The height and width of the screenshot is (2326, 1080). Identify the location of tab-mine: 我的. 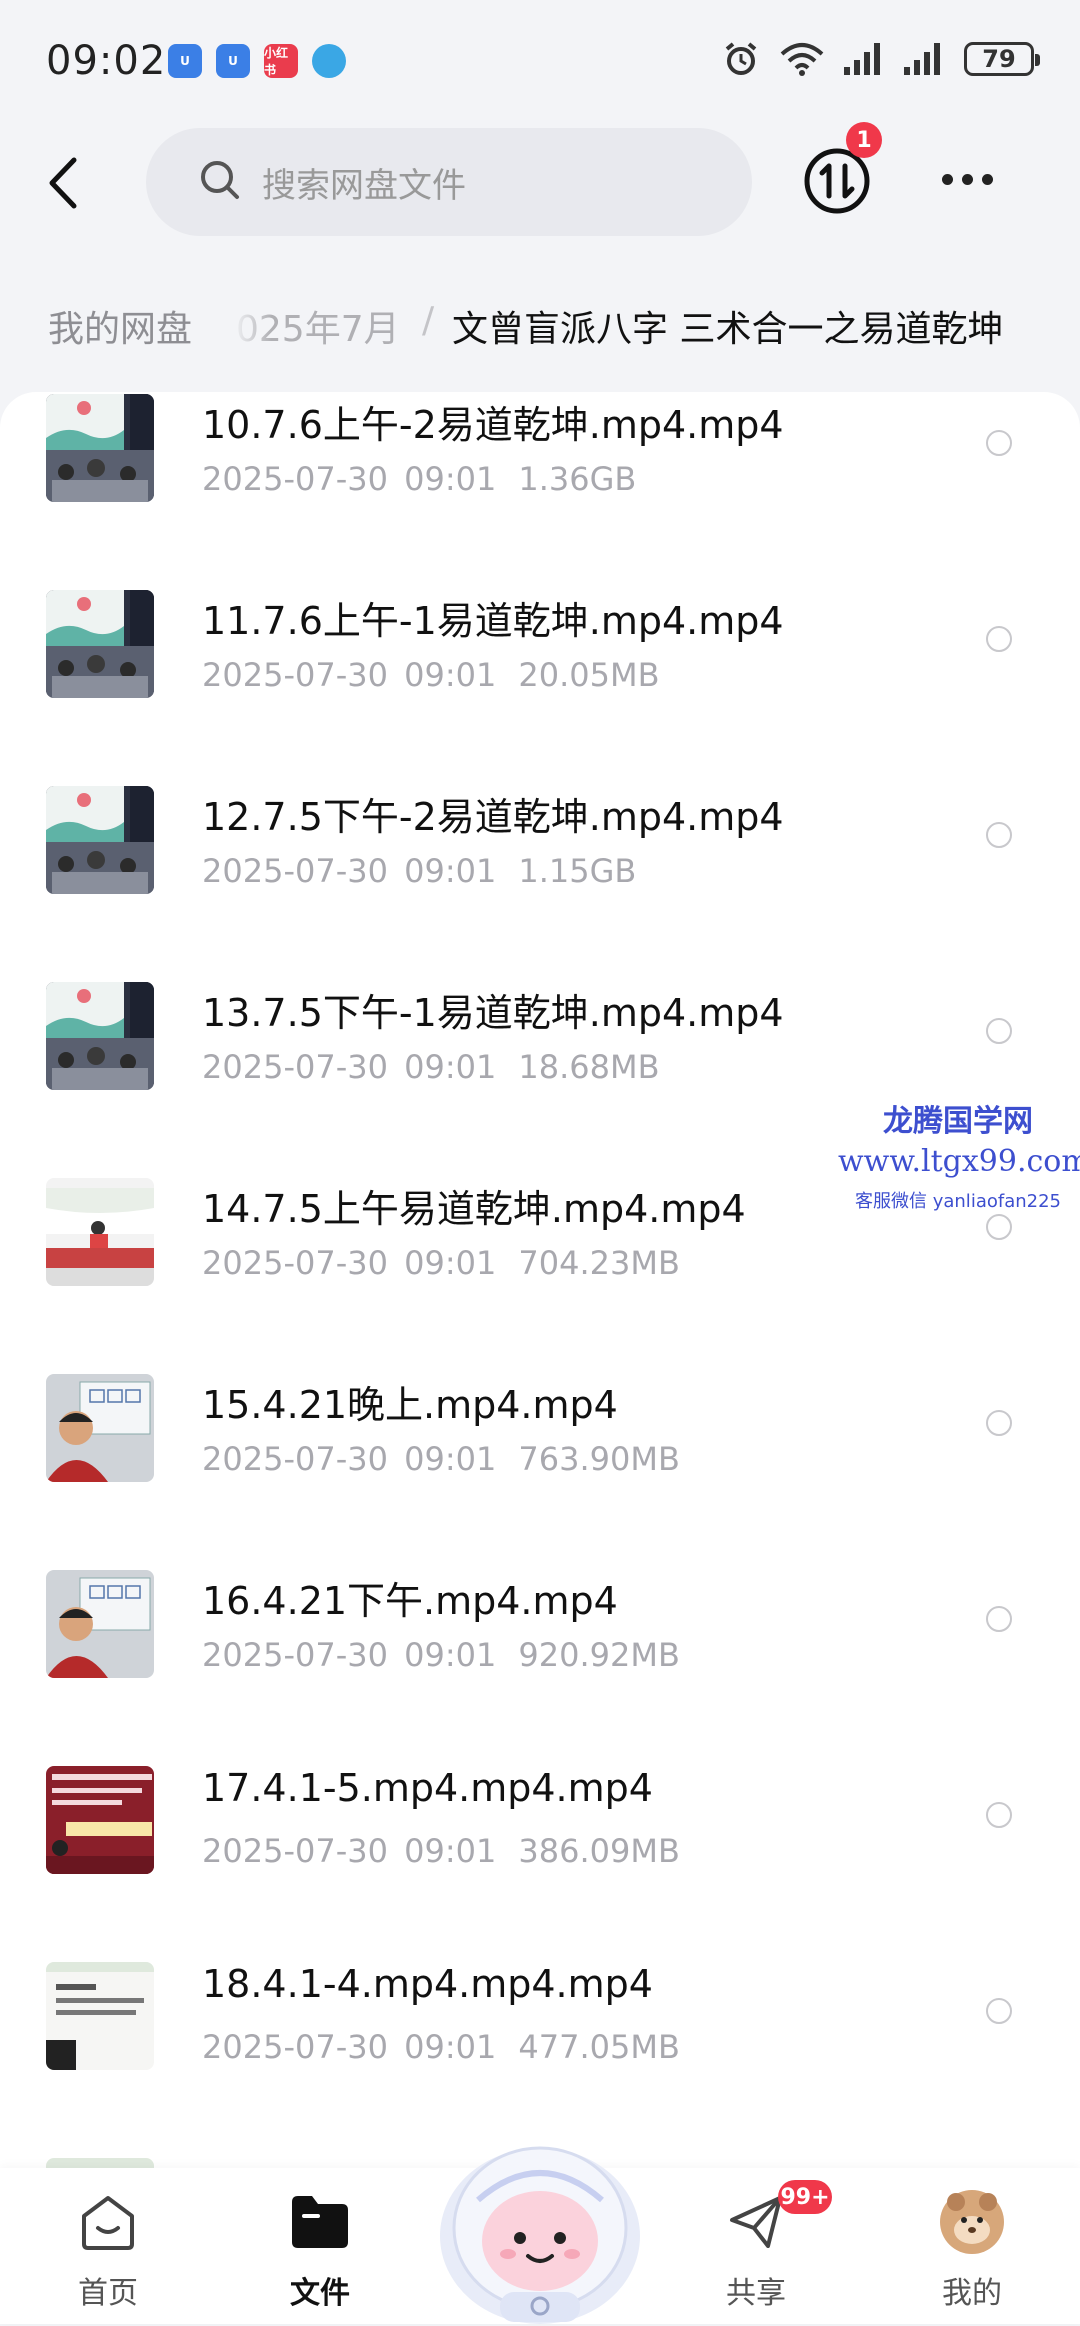
(972, 2246).